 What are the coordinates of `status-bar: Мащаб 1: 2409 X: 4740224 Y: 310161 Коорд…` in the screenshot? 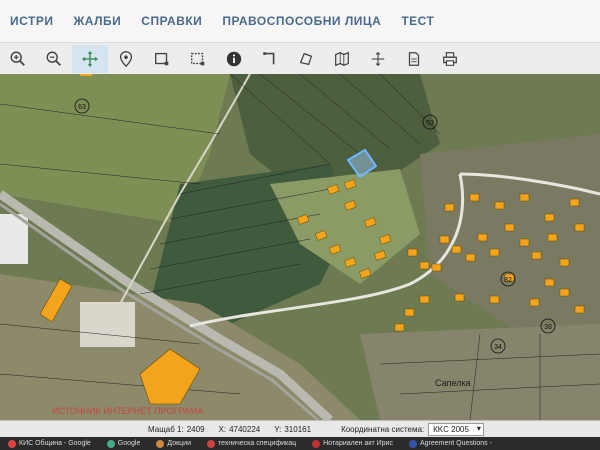 It's located at (300, 428).